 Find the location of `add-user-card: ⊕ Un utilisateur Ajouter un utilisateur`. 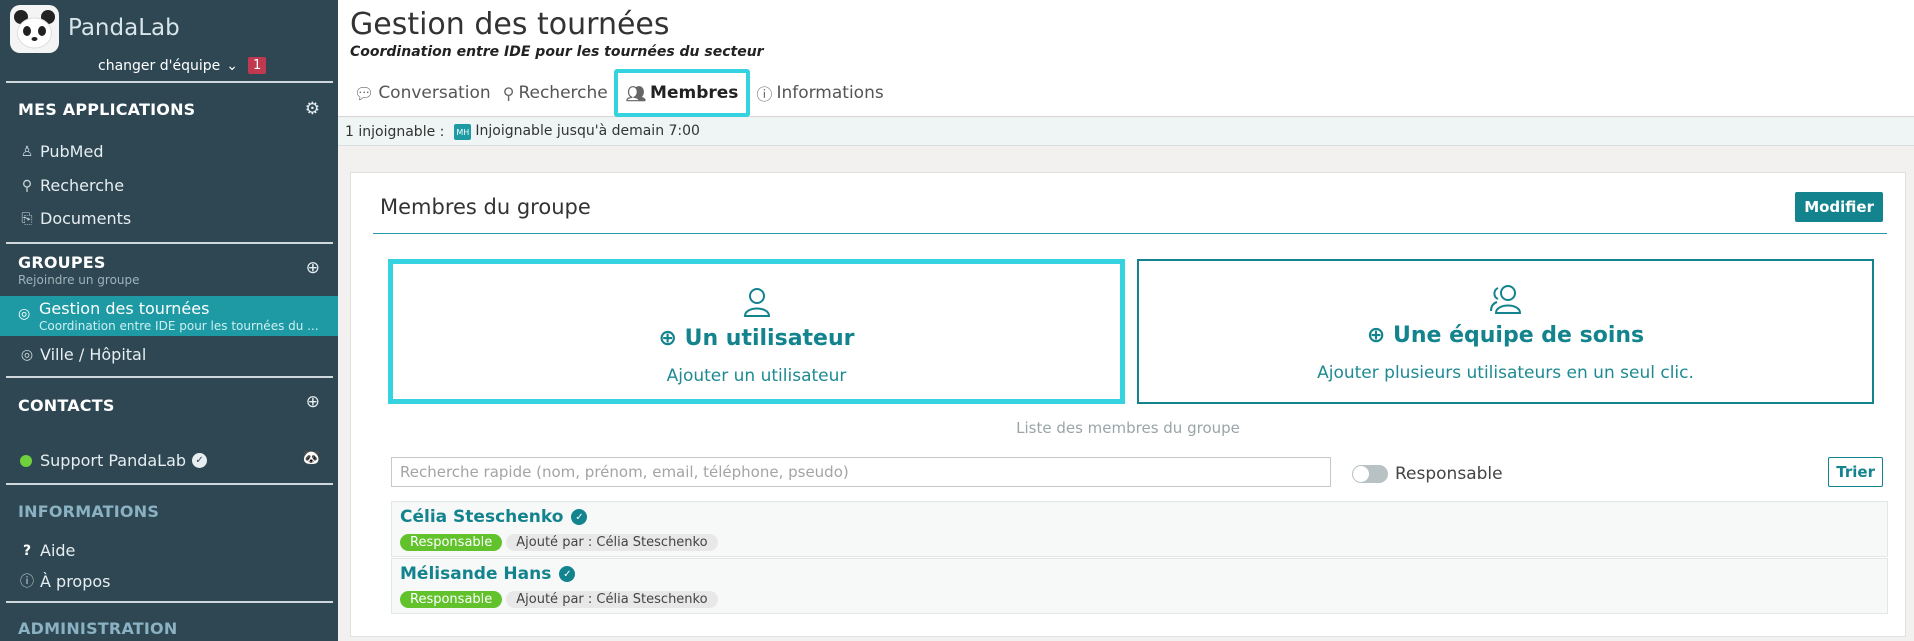

add-user-card: ⊕ Un utilisateur Ajouter un utilisateur is located at coordinates (756, 331).